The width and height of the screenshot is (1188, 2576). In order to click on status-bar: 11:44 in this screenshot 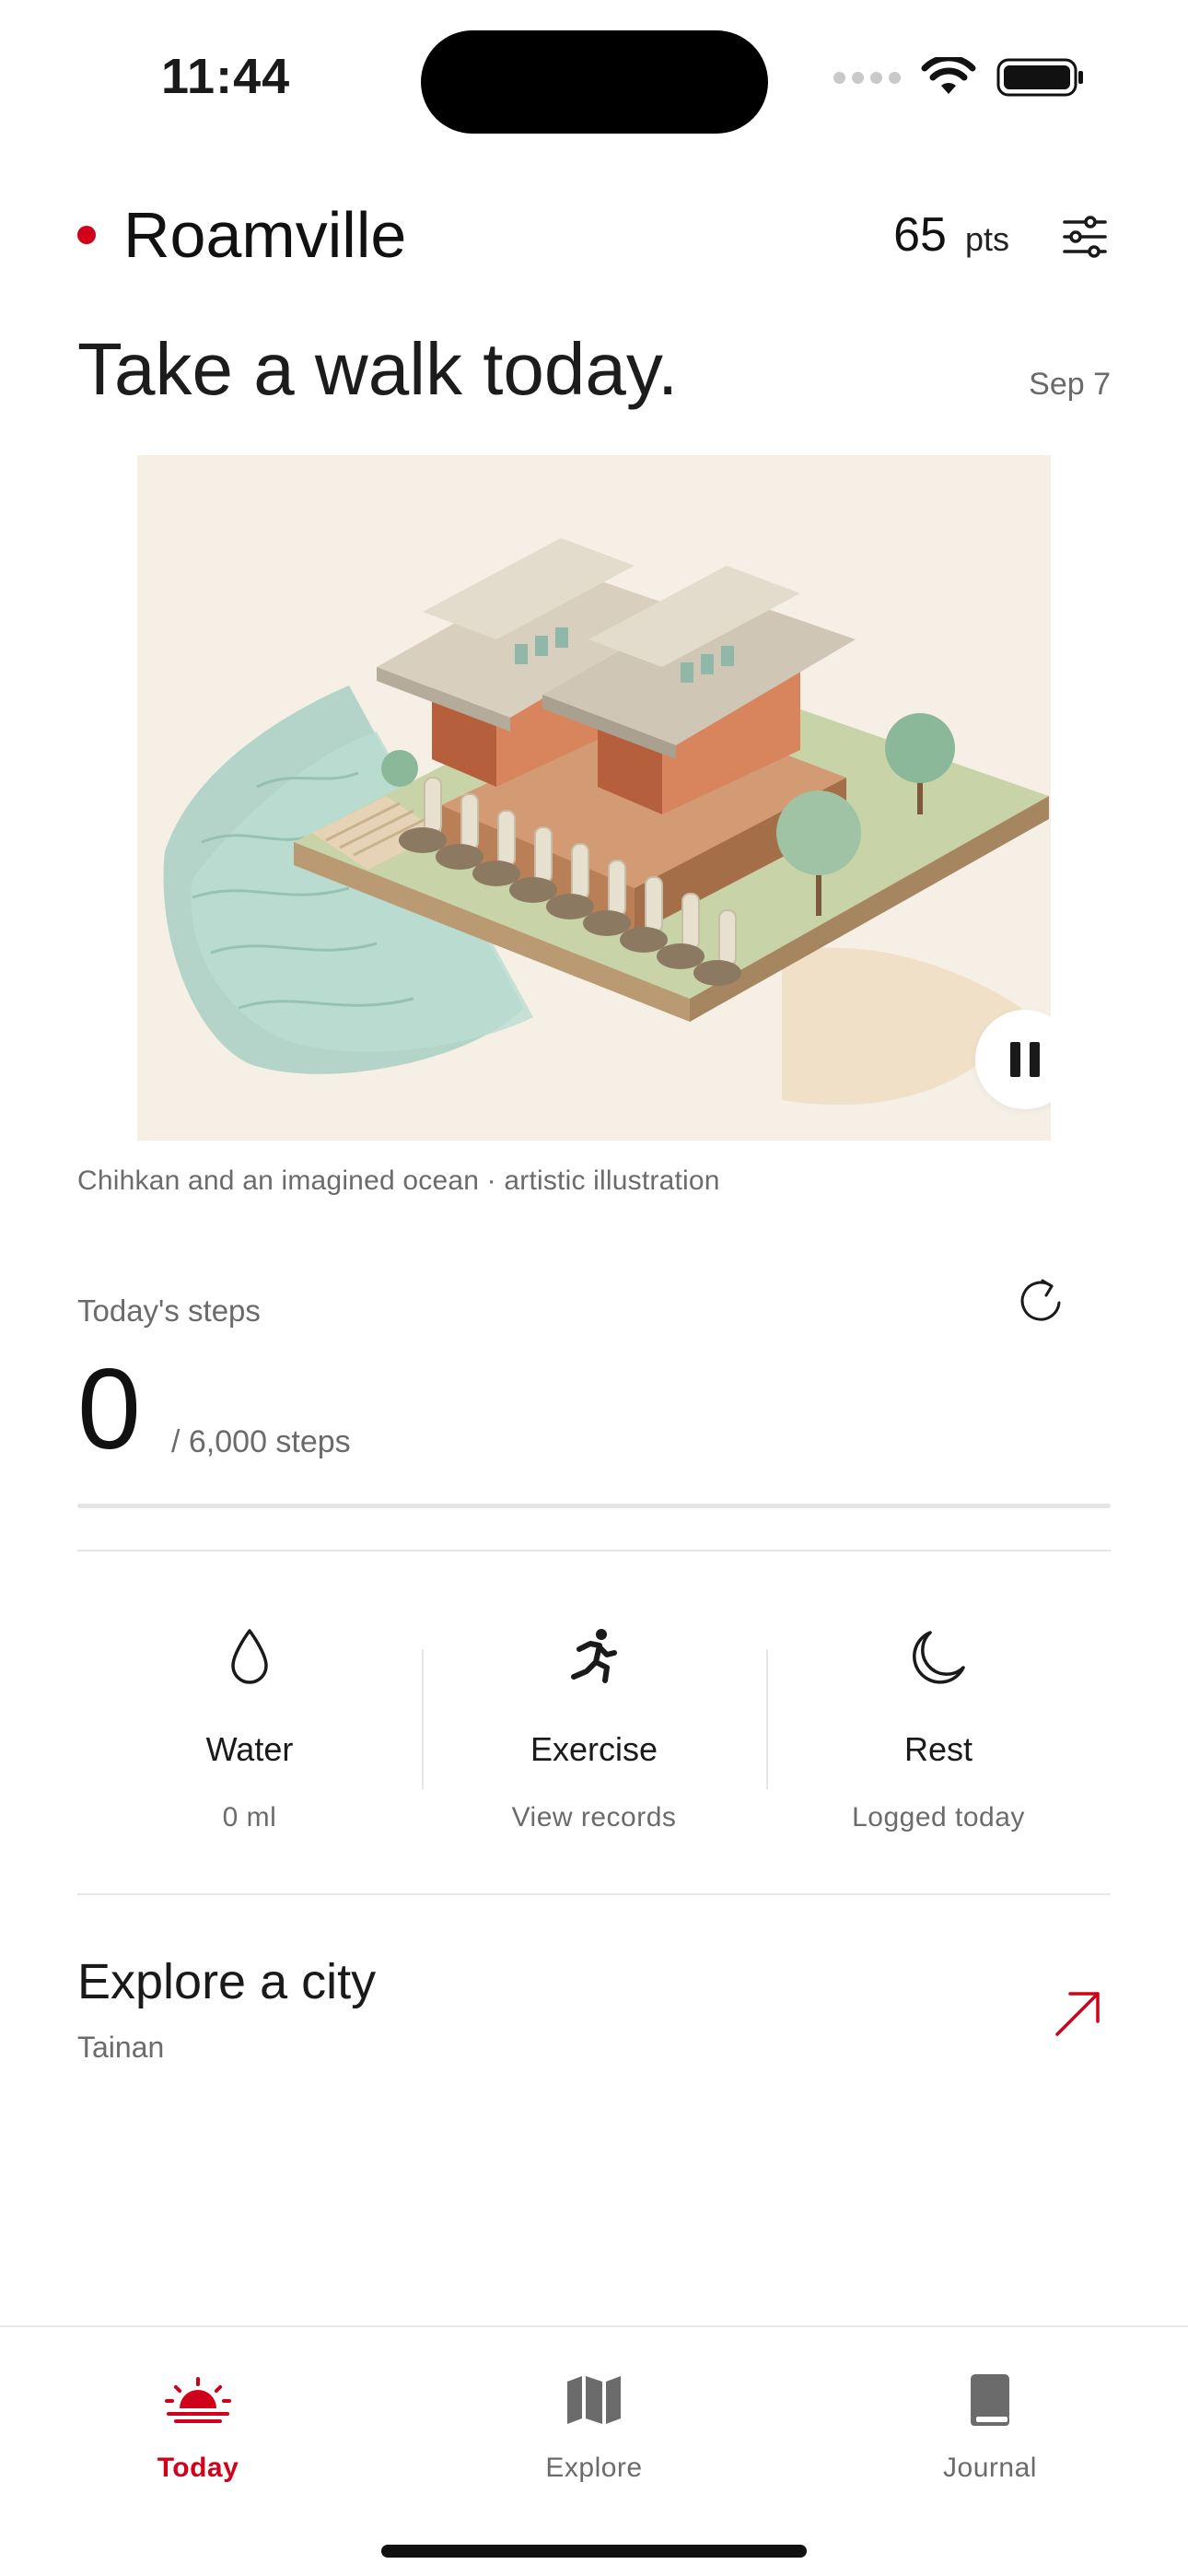, I will do `click(594, 78)`.